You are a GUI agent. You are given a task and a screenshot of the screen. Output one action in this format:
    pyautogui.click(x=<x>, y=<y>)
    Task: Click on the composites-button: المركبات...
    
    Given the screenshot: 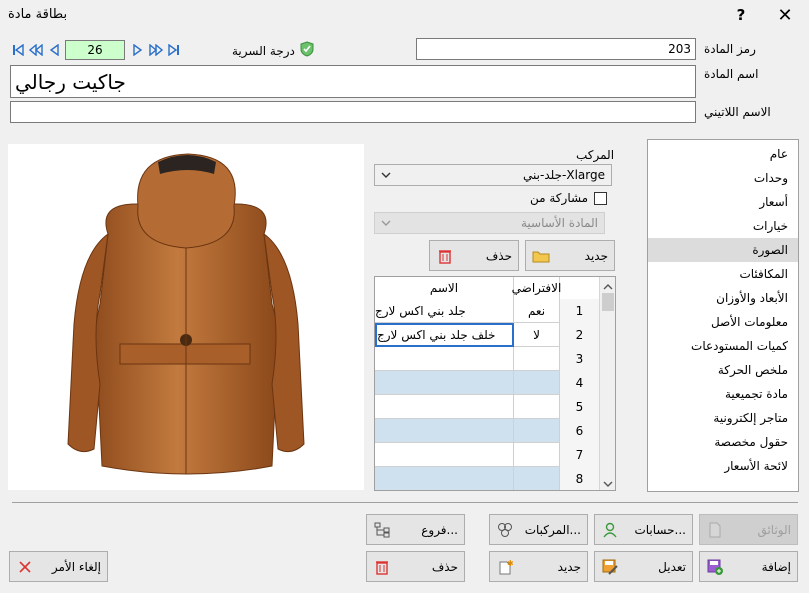 What is the action you would take?
    pyautogui.click(x=538, y=529)
    